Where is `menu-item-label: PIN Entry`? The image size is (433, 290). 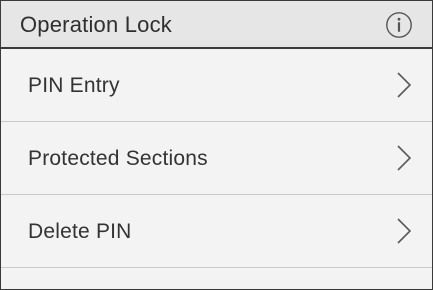 menu-item-label: PIN Entry is located at coordinates (74, 85).